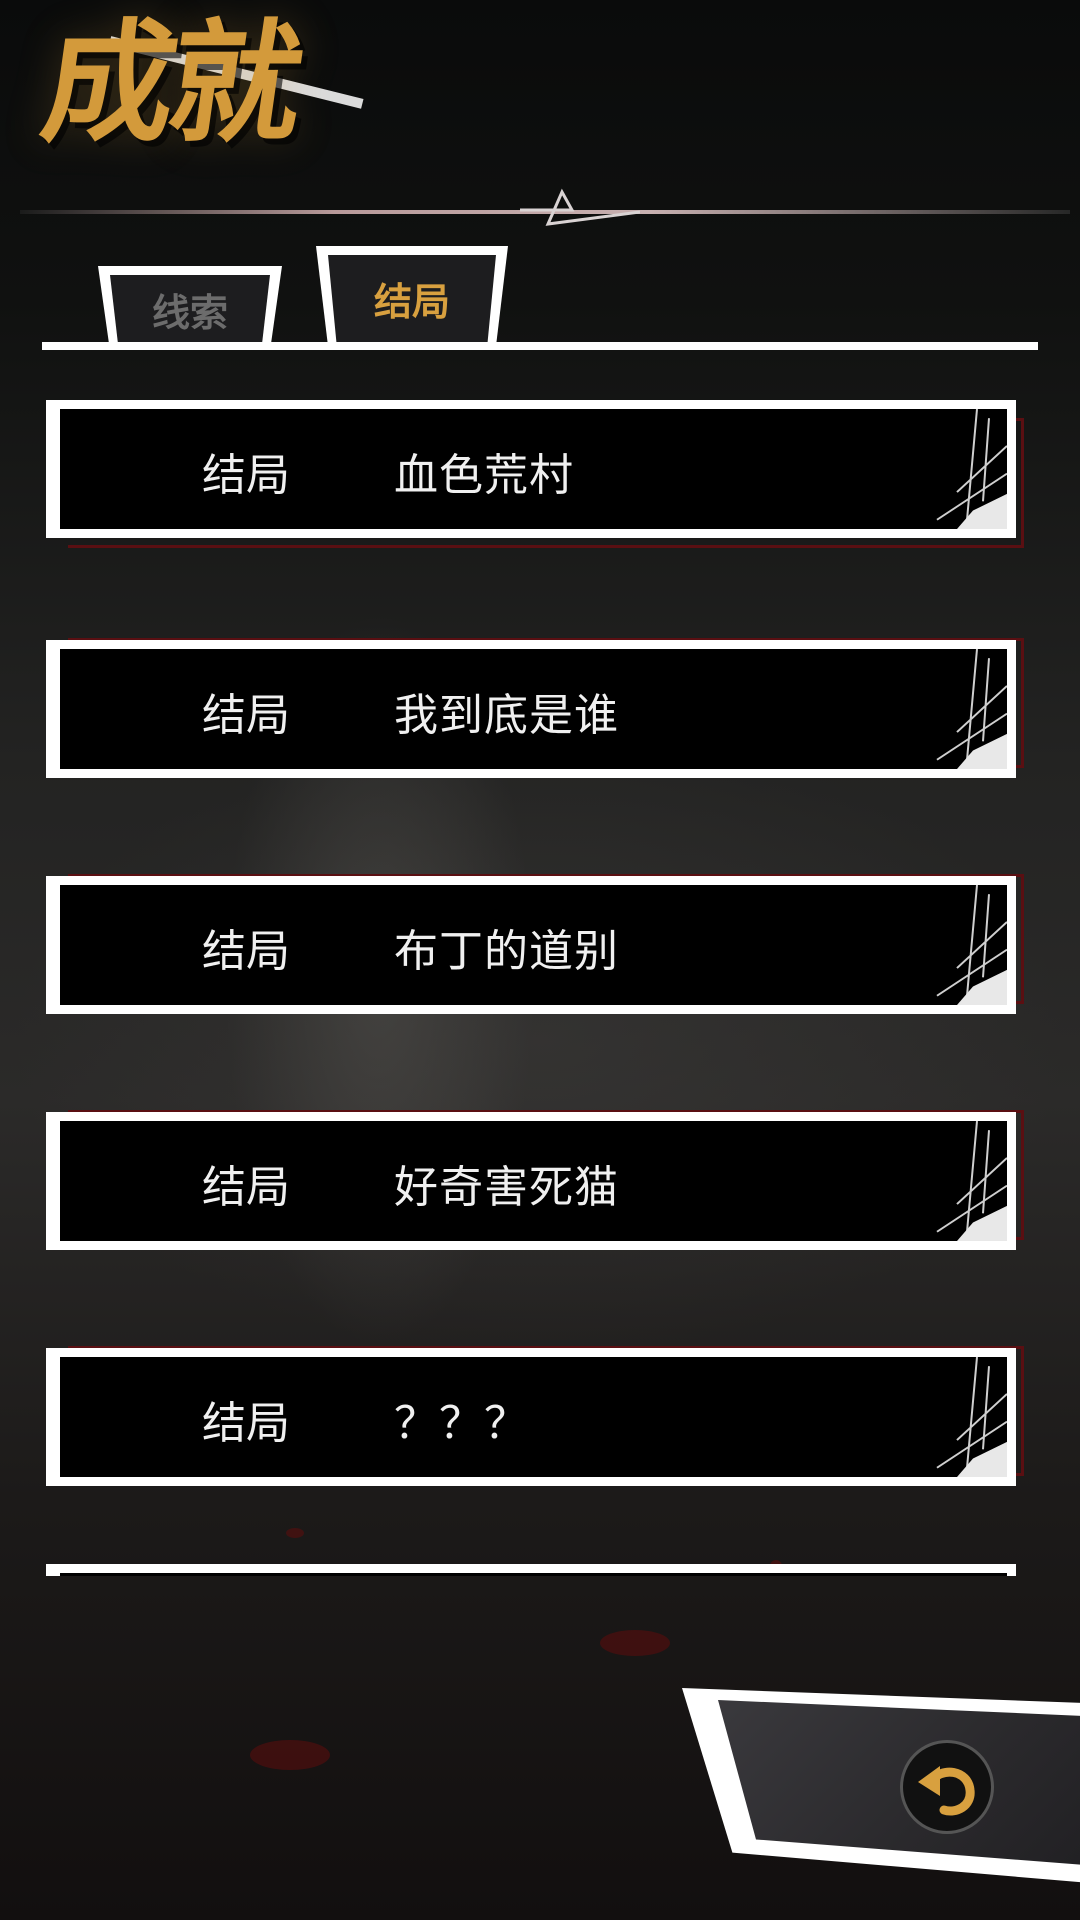 The width and height of the screenshot is (1080, 1920). What do you see at coordinates (946, 1791) in the screenshot?
I see `return-arrow-icon` at bounding box center [946, 1791].